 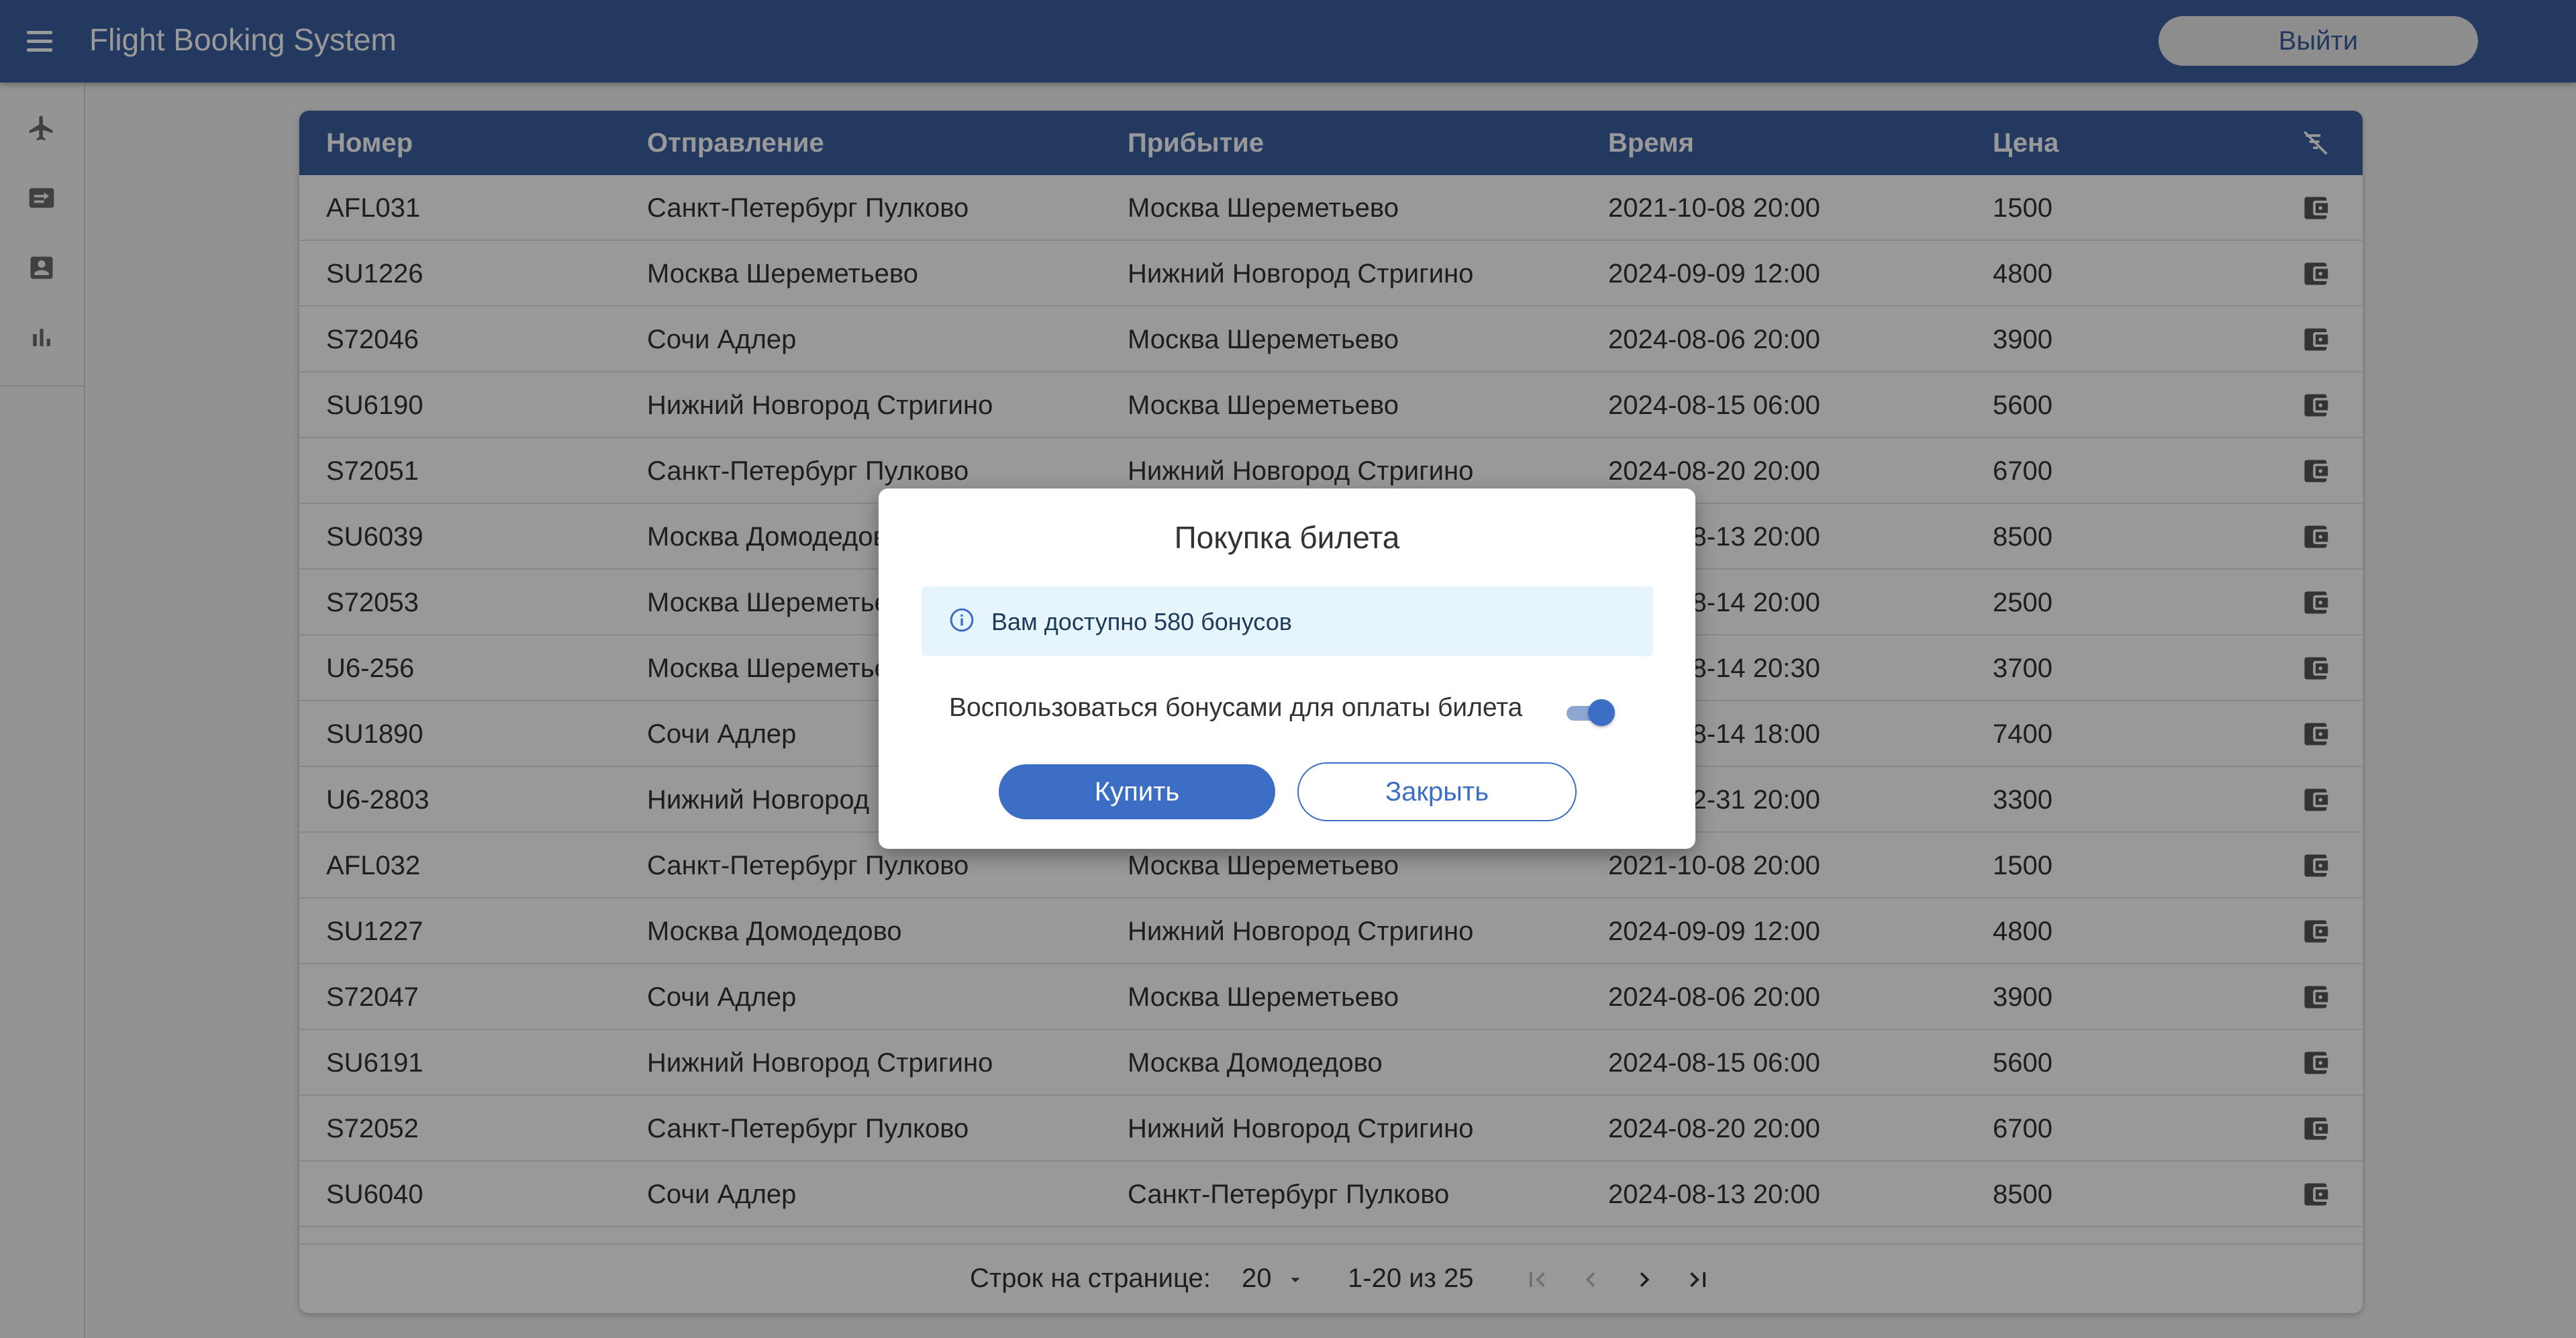 What do you see at coordinates (1601, 712) in the screenshot?
I see `toggle-thumb` at bounding box center [1601, 712].